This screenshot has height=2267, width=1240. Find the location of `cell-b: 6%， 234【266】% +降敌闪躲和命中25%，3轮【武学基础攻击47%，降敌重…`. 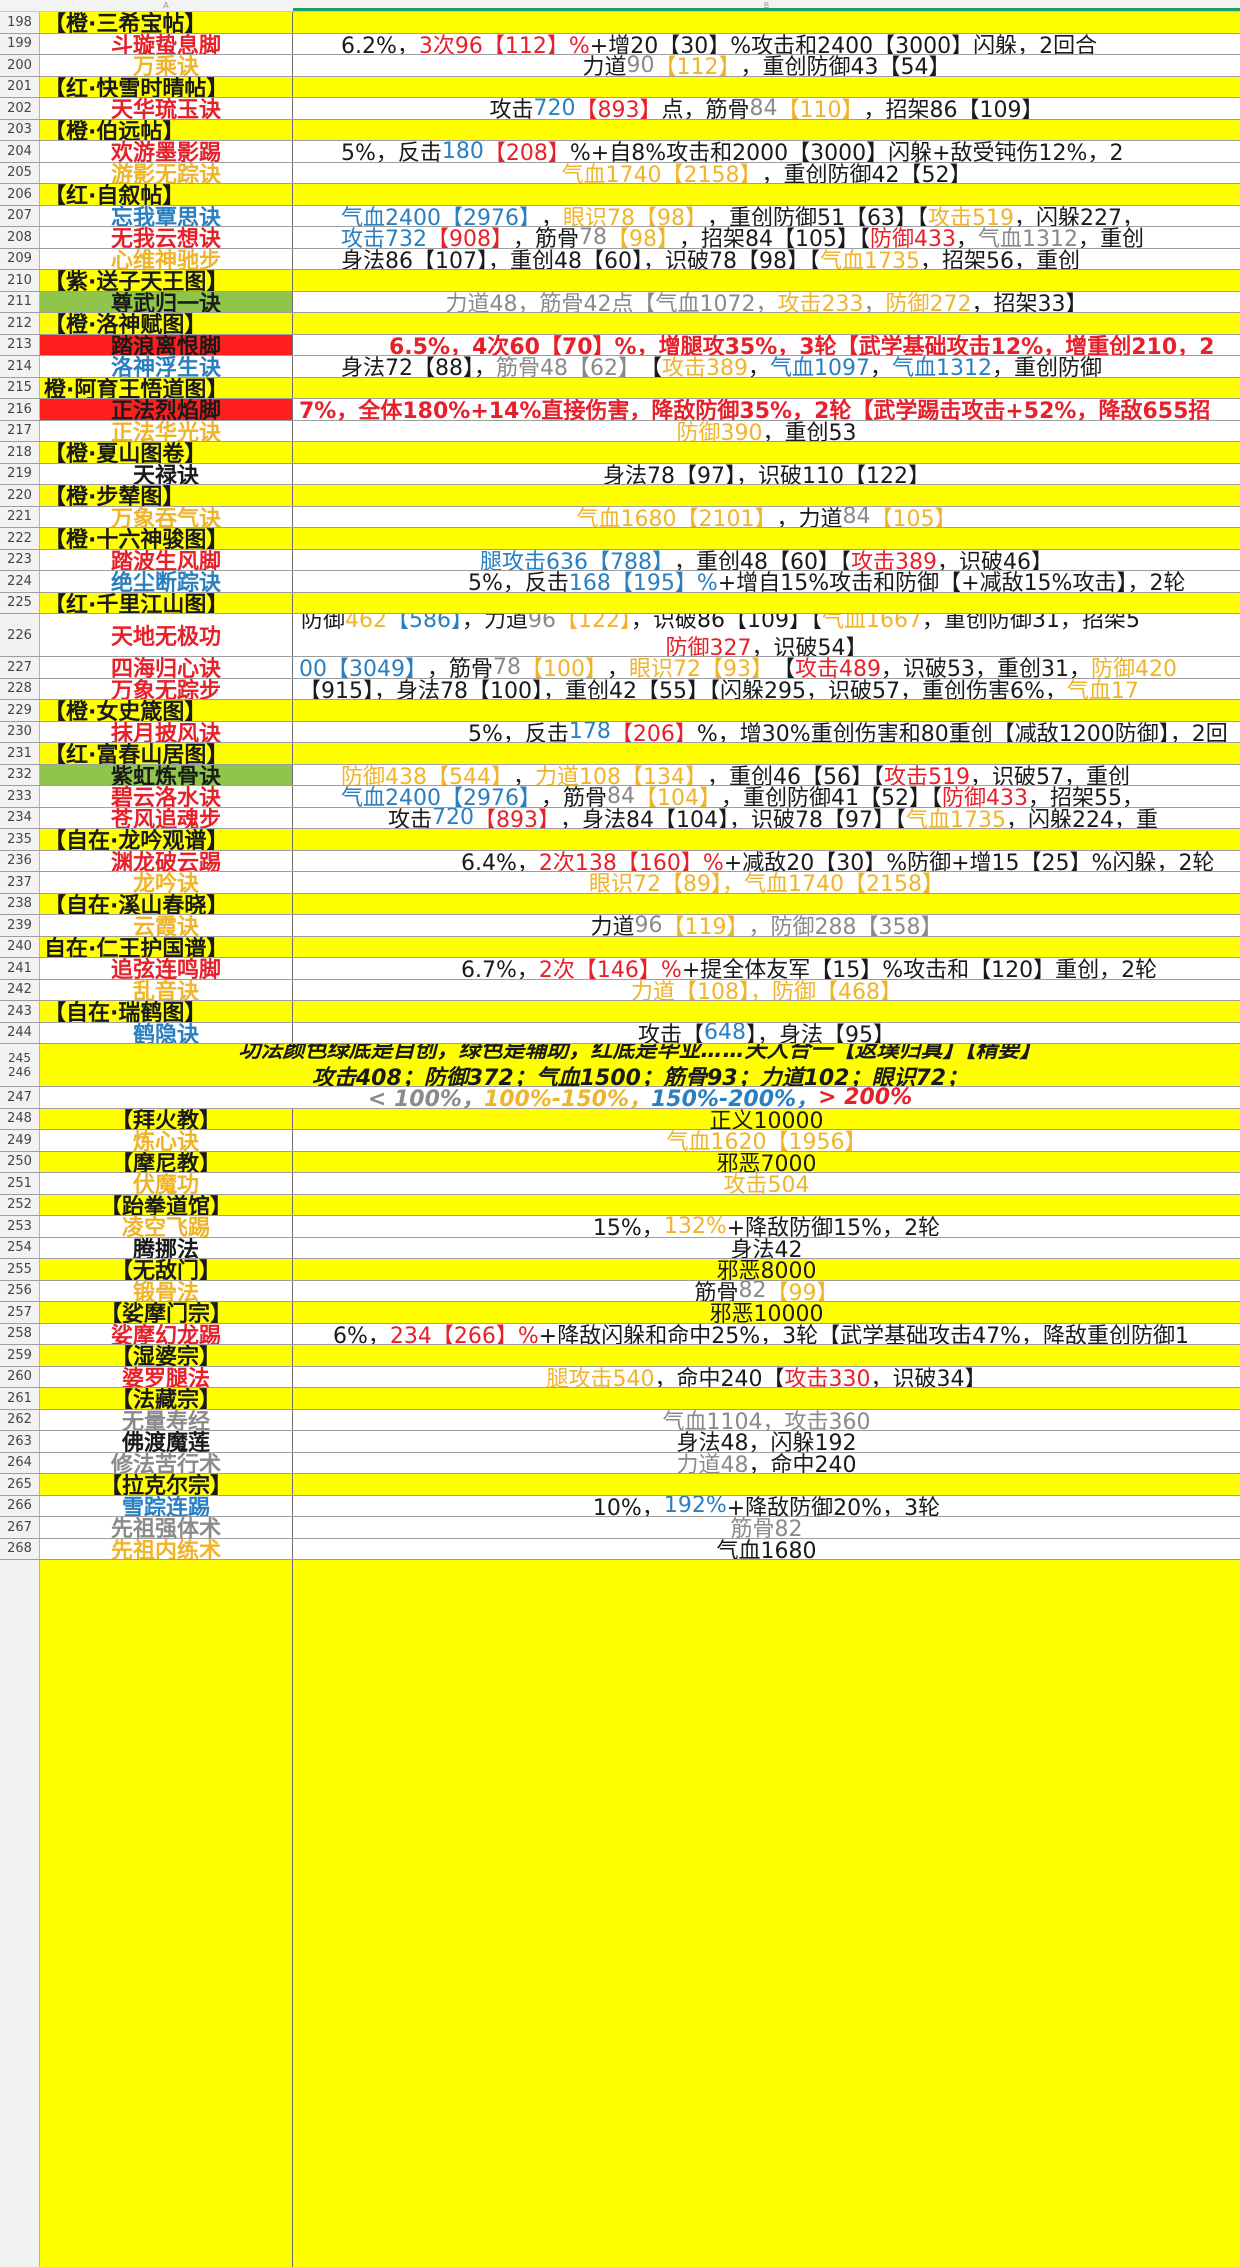

cell-b: 6%， 234【266】% +降敌闪躲和命中25%，3轮【武学基础攻击47%，降敌重… is located at coordinates (766, 1334).